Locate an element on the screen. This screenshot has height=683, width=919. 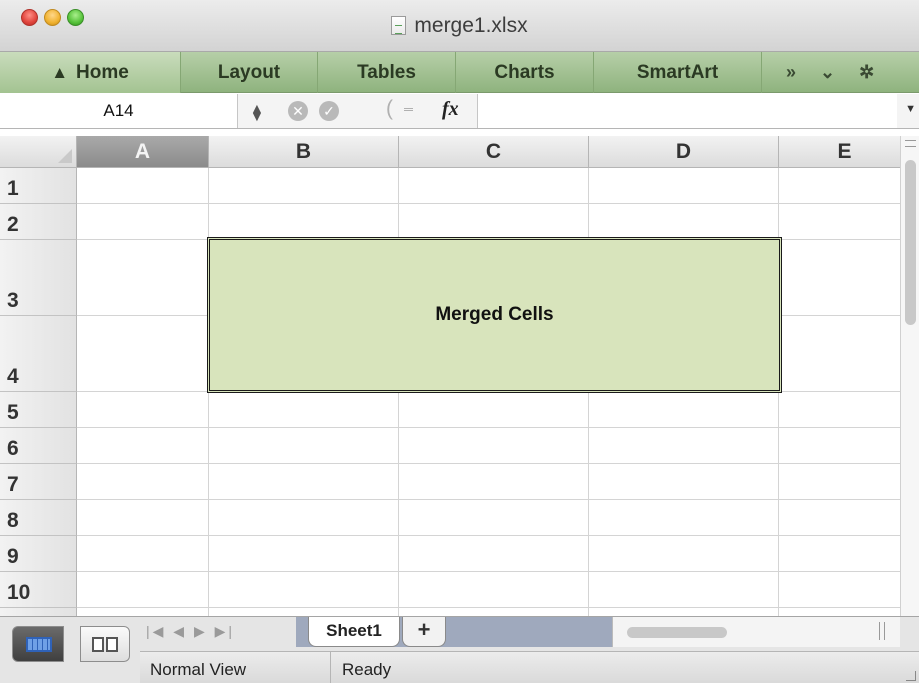
column-header-a: A is located at coordinates (143, 152).